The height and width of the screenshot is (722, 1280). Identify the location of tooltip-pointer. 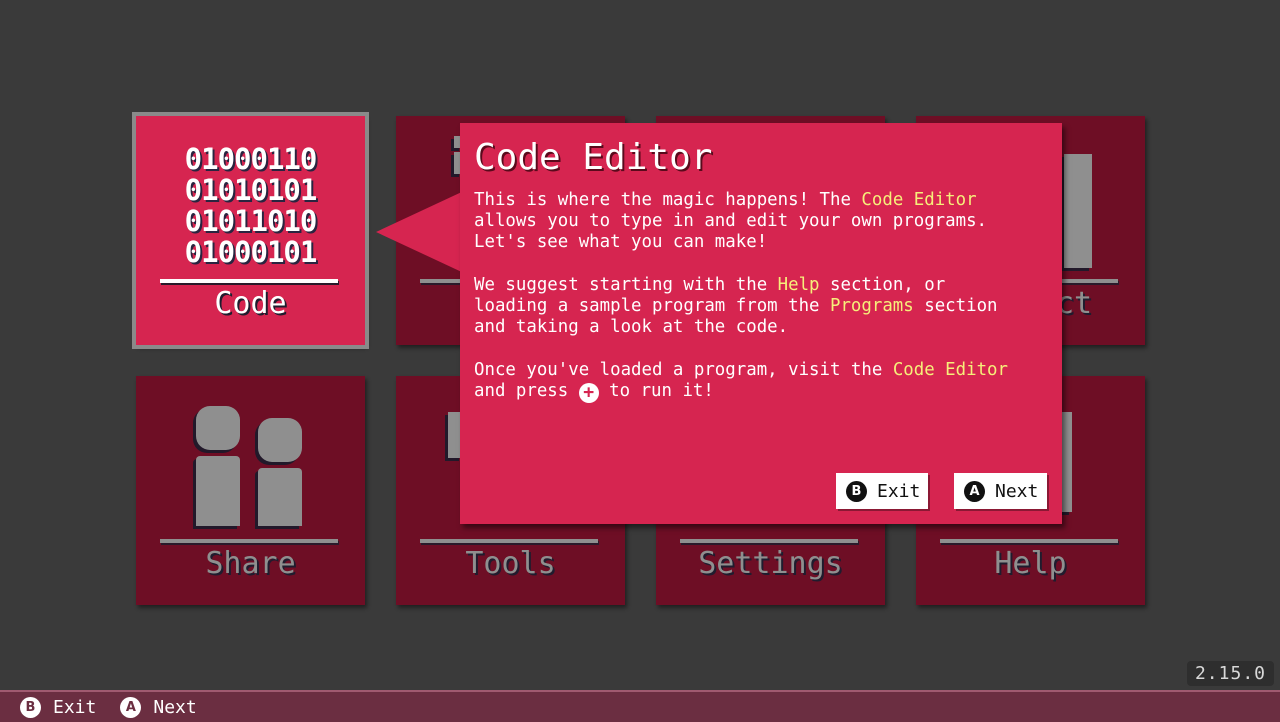
(421, 232).